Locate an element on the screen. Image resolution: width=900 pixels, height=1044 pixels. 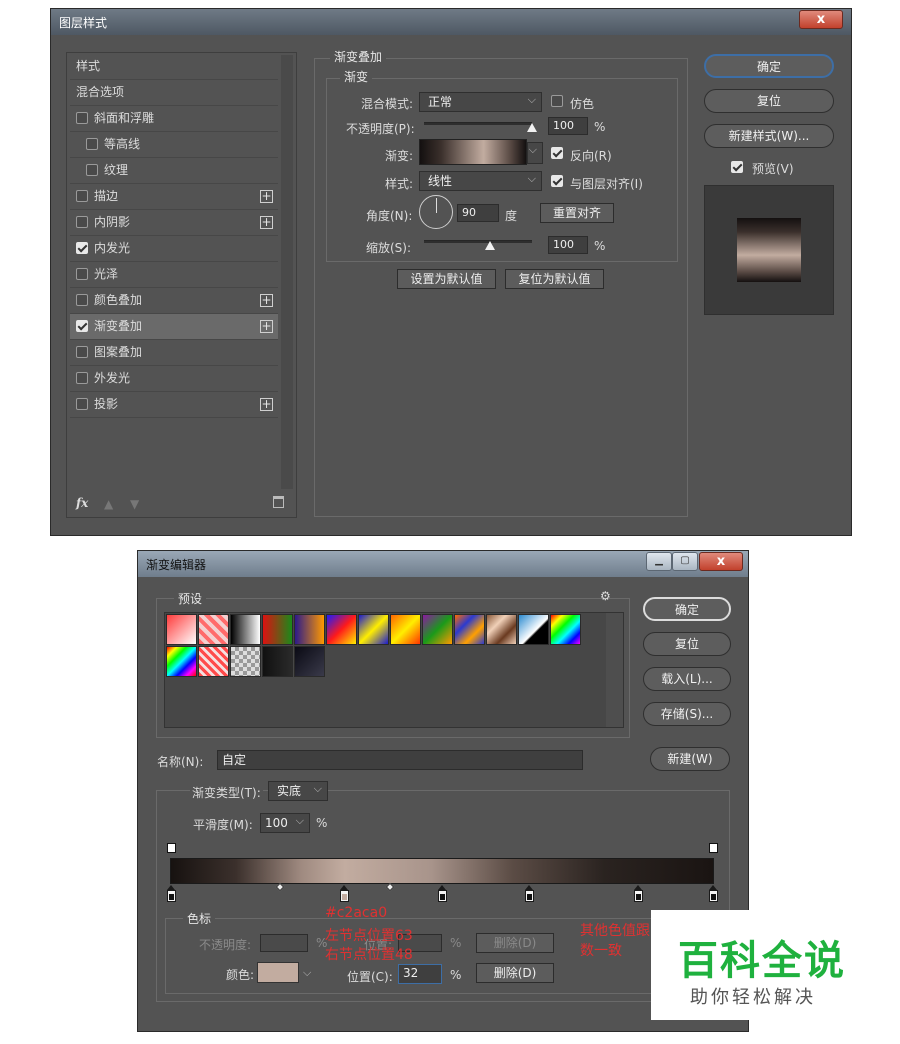
stop-position-input: 32 is located at coordinates (420, 974).